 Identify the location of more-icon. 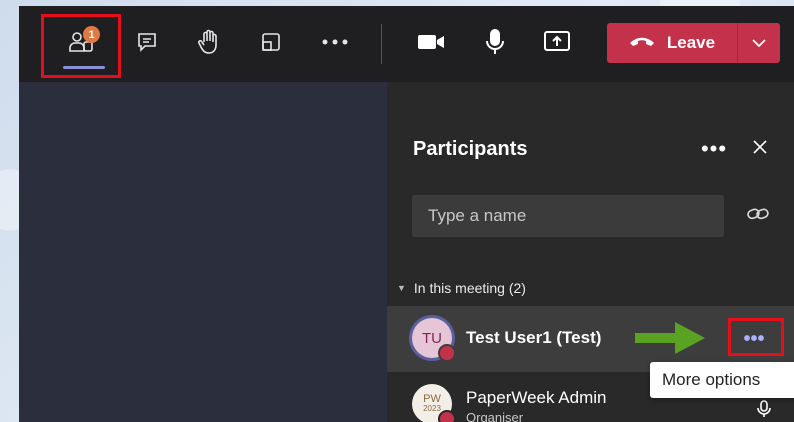
(335, 42).